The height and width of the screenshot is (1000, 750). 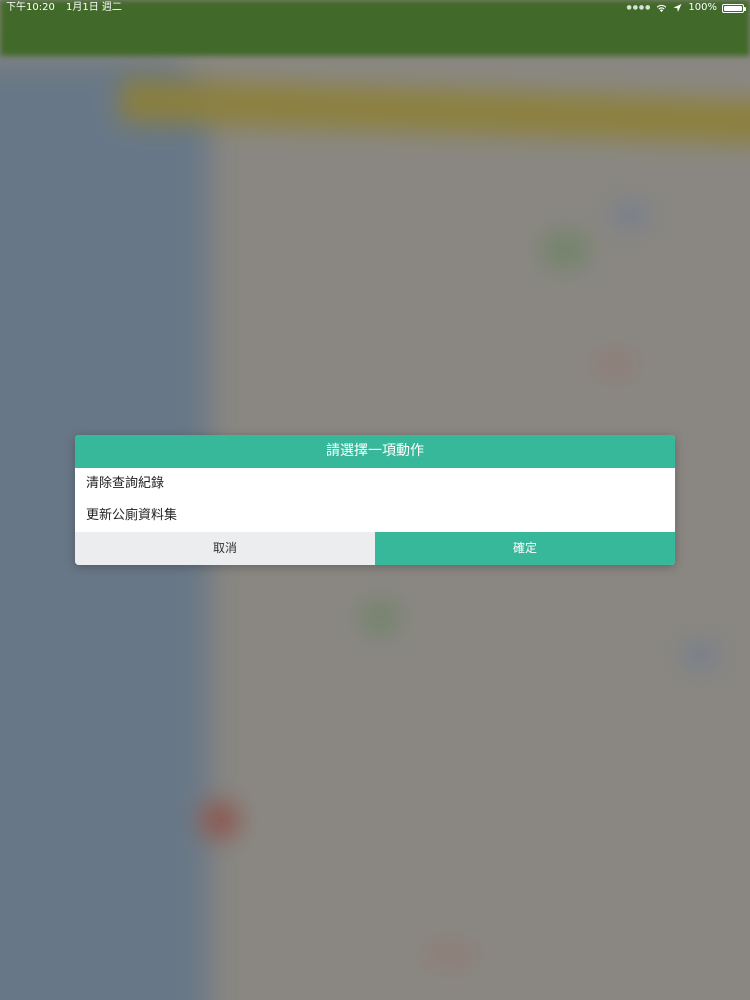 What do you see at coordinates (702, 7) in the screenshot?
I see `battery-percent: 100%` at bounding box center [702, 7].